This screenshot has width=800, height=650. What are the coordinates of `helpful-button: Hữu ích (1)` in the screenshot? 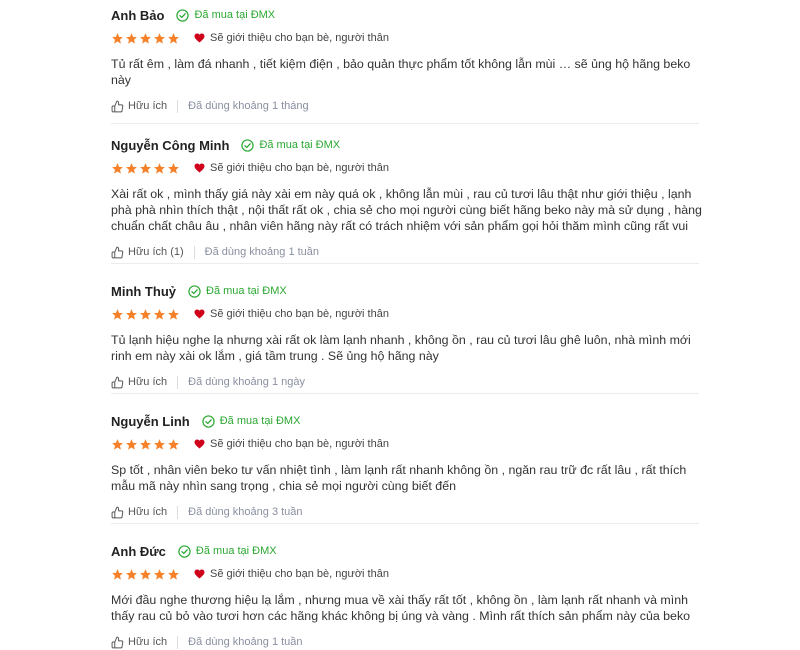 It's located at (147, 252).